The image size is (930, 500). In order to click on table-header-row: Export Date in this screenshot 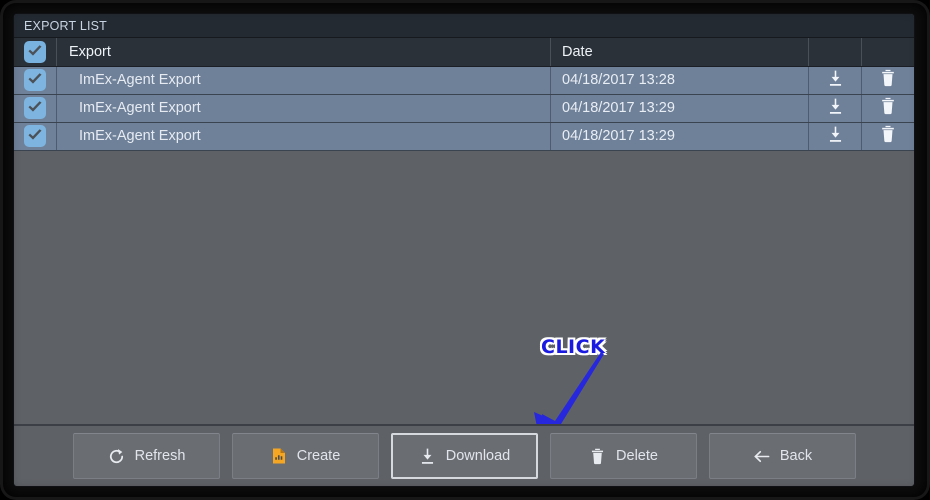, I will do `click(464, 52)`.